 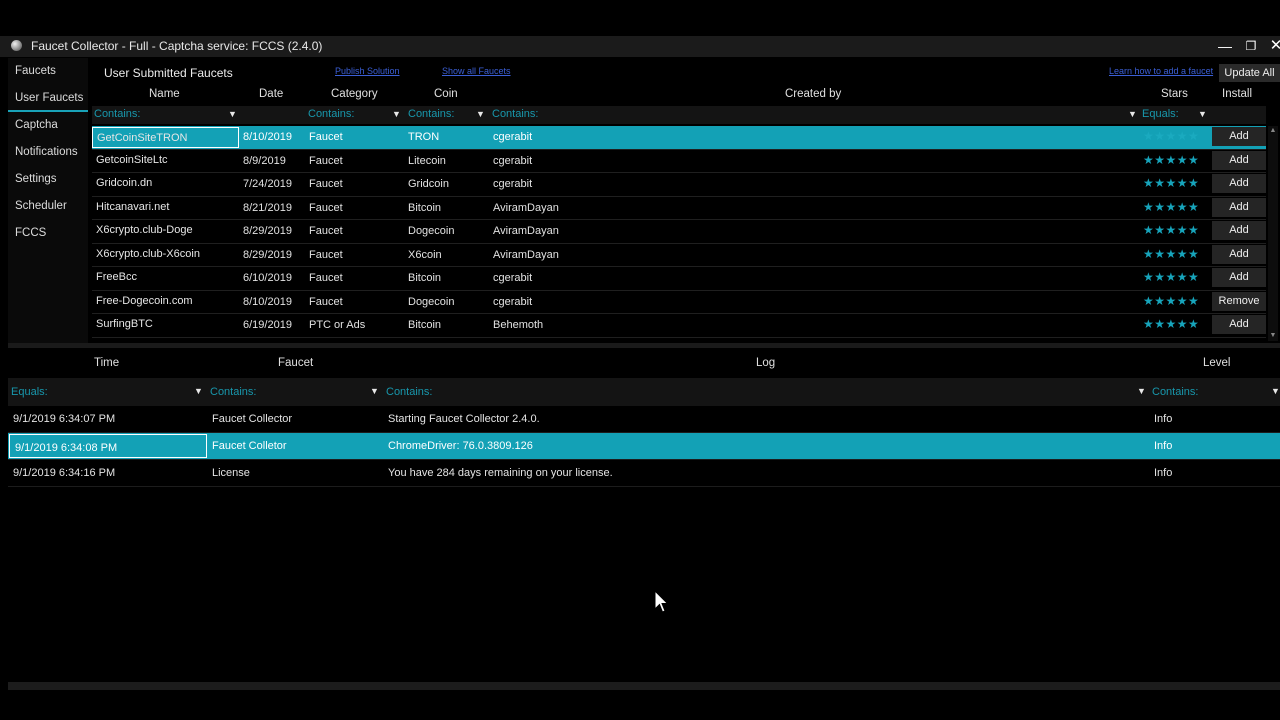 I want to click on time-cell: 9/1/2019 6:34:08 PM, so click(x=108, y=446).